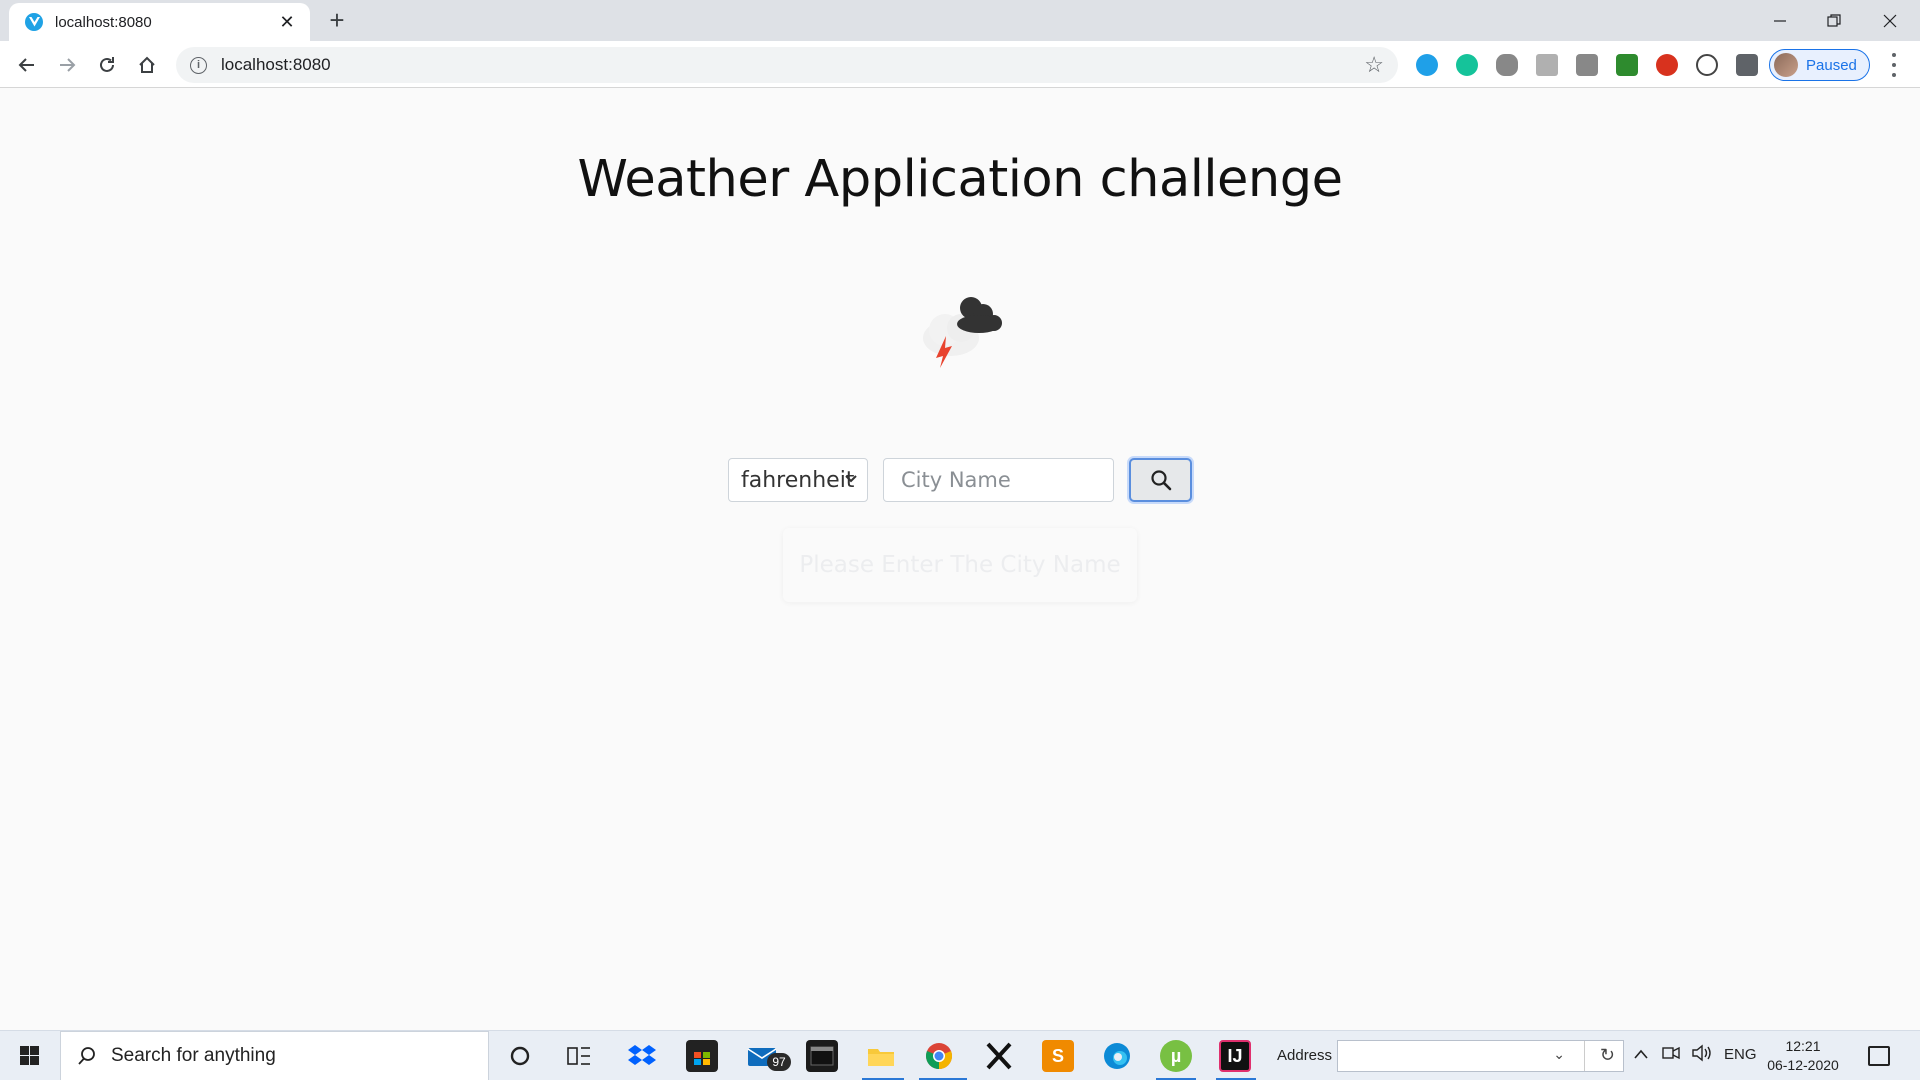  Describe the element at coordinates (960, 179) in the screenshot. I see `page-title: Weather Application challenge` at that location.